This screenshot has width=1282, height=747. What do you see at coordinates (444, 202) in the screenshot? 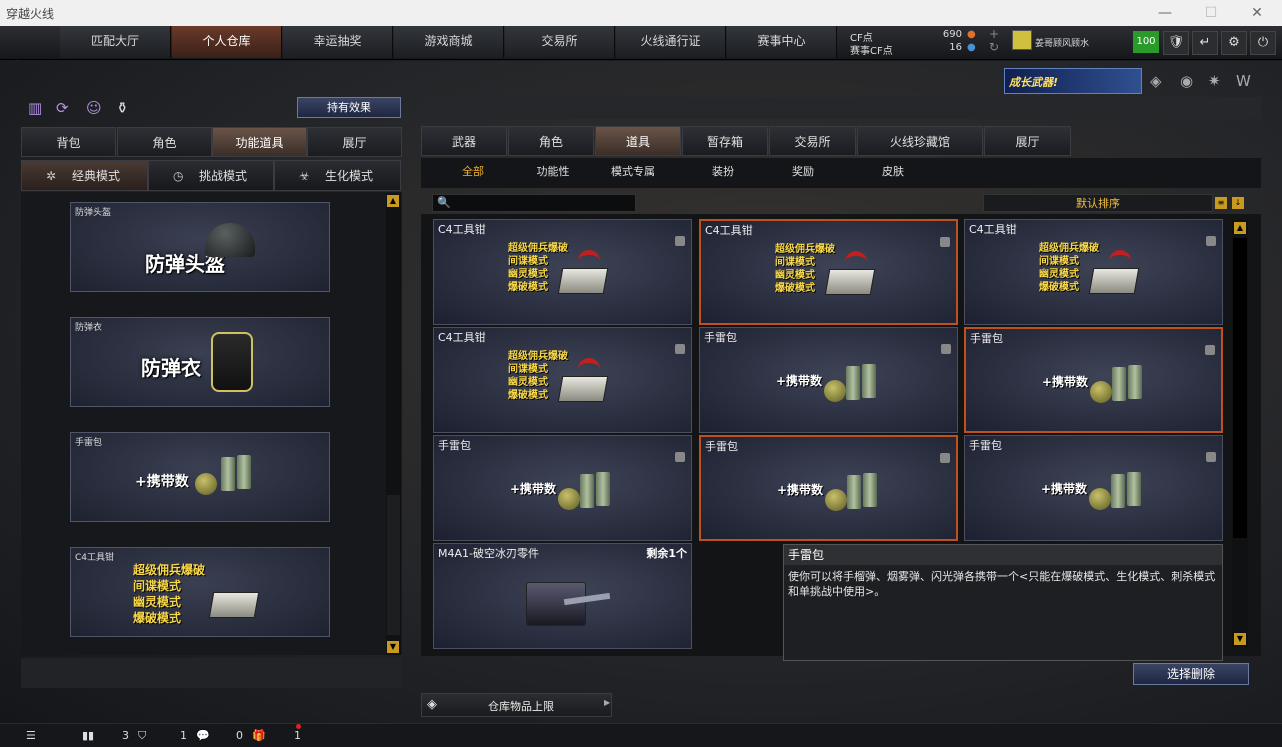
I see `search-icon: 🔍` at bounding box center [444, 202].